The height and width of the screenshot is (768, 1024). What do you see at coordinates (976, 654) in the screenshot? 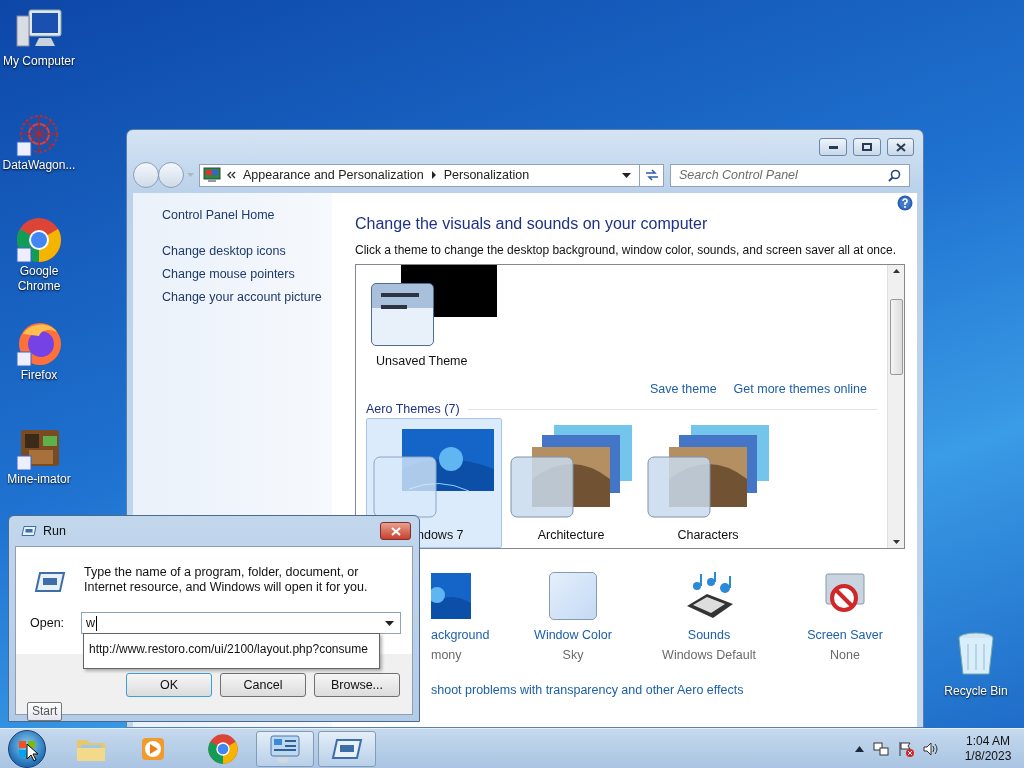
I see `recycle-bin-icon` at bounding box center [976, 654].